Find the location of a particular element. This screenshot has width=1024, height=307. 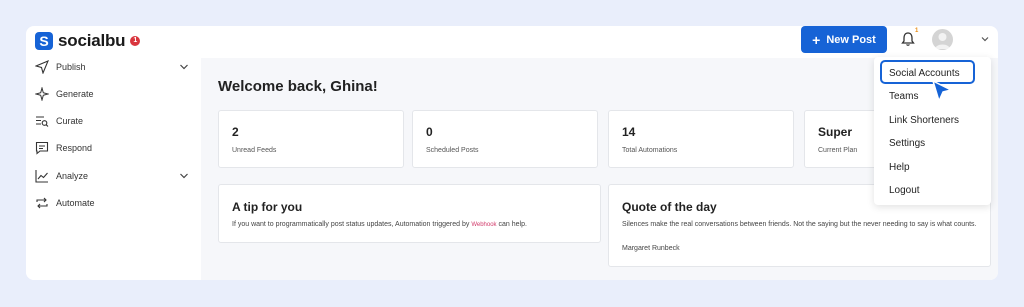

menu-item-settings: Settings is located at coordinates (907, 143).